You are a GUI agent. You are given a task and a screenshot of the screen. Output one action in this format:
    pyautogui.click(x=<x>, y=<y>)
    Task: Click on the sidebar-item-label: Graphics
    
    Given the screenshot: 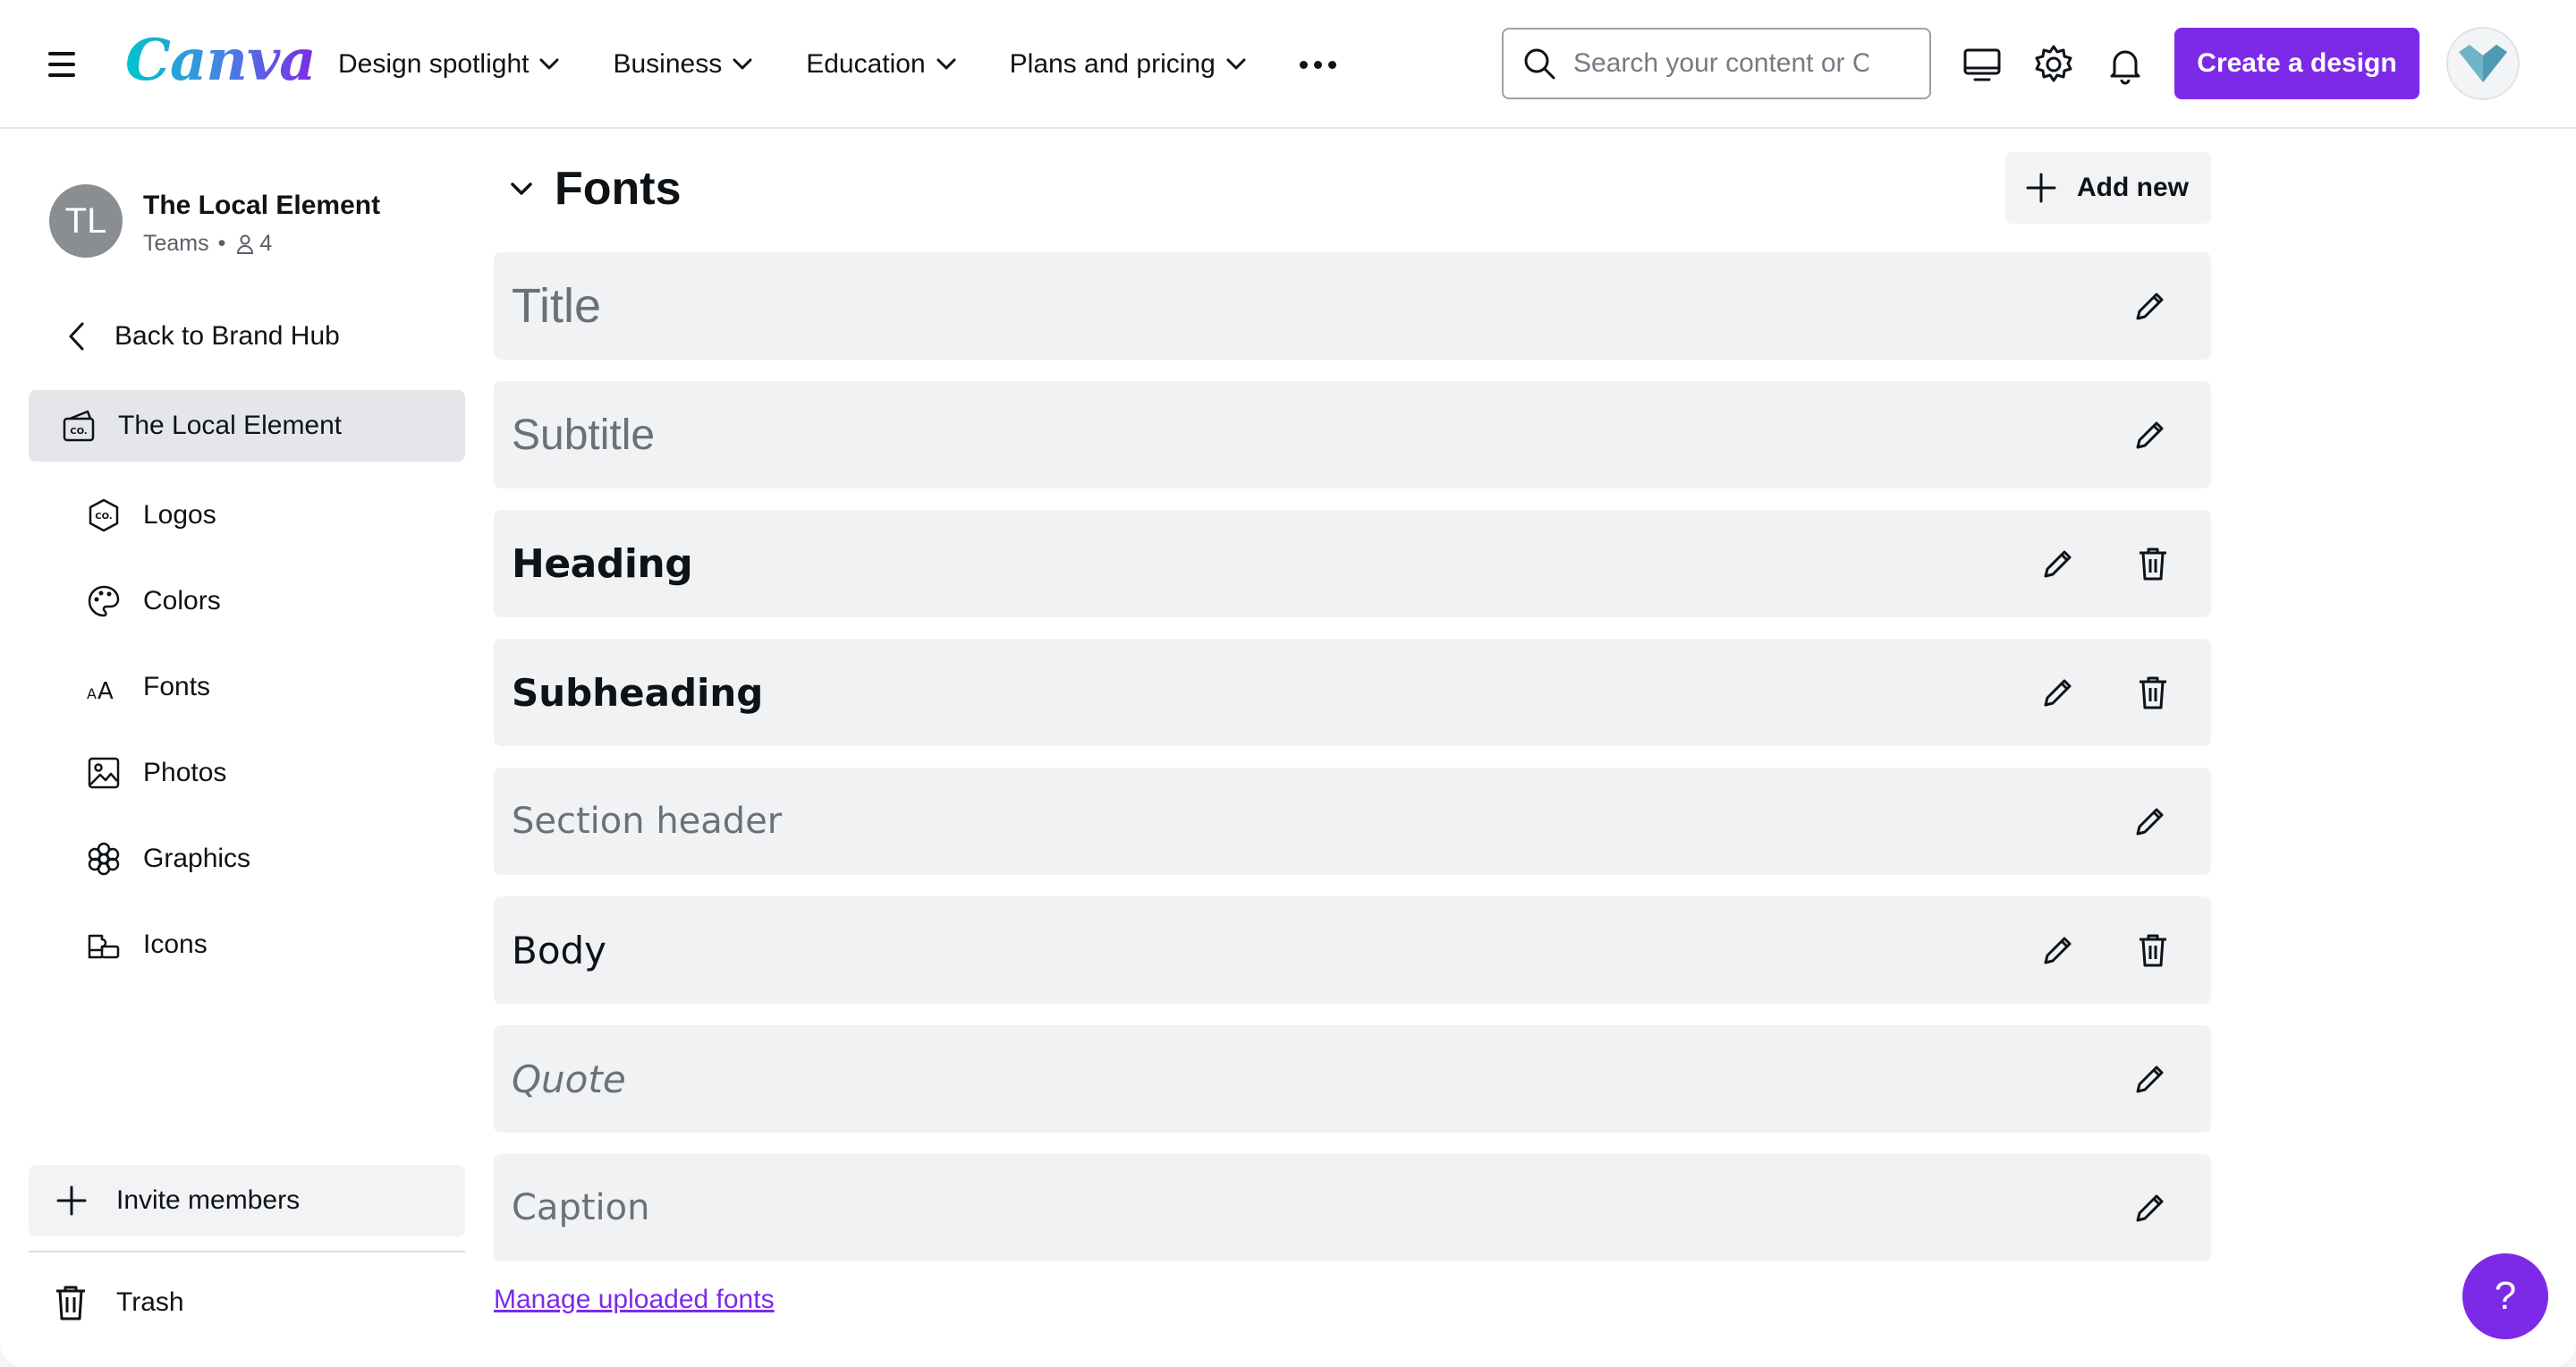 What is the action you would take?
    pyautogui.click(x=197, y=858)
    